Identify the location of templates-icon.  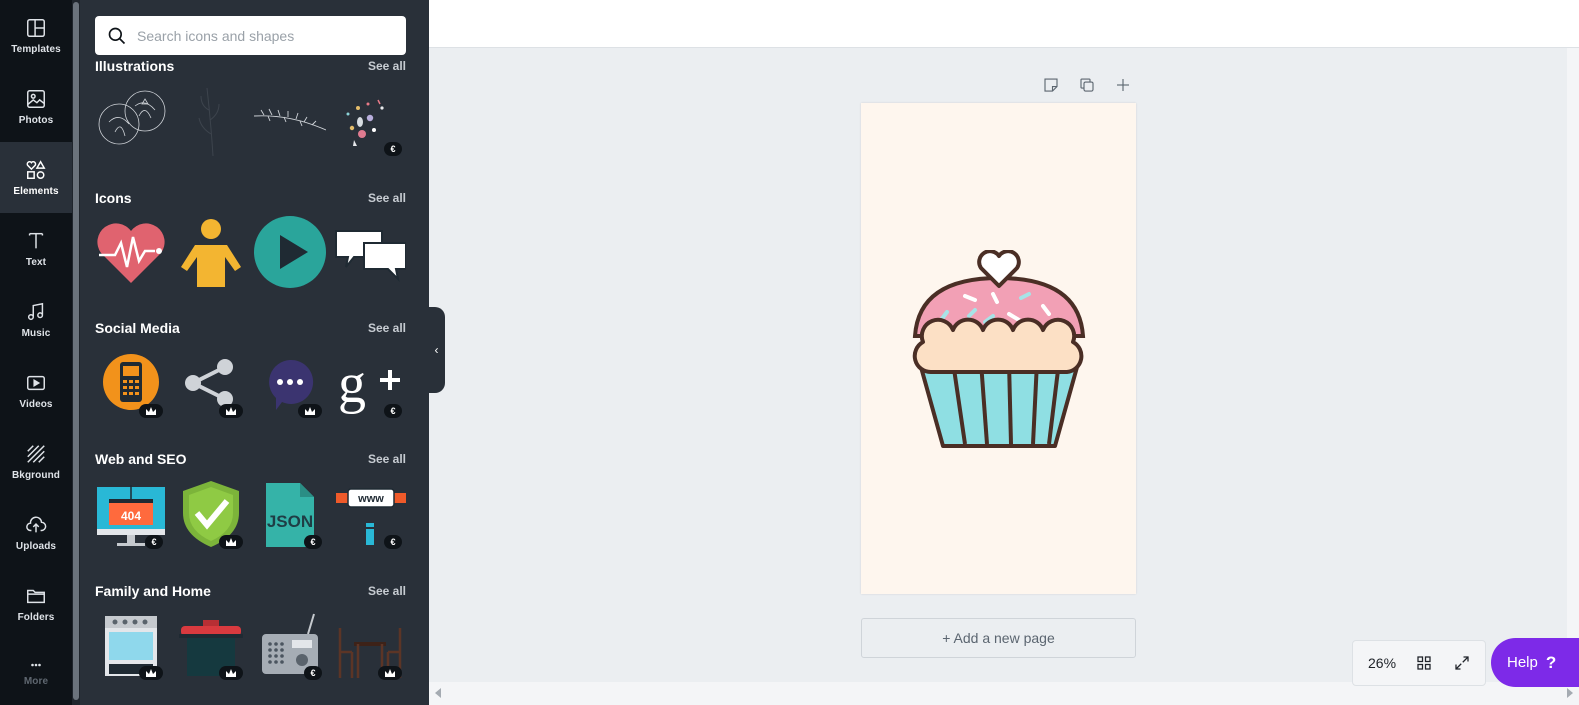
(36, 27).